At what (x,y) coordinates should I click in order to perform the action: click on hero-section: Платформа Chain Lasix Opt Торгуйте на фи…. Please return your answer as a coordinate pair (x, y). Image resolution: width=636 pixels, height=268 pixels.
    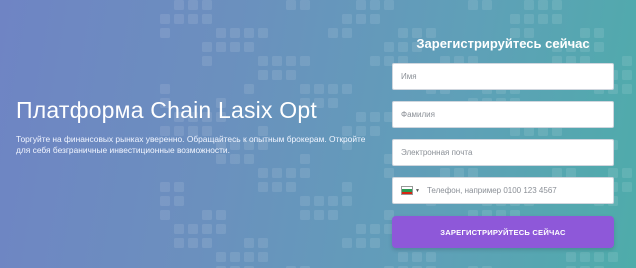
    Looking at the image, I should click on (196, 126).